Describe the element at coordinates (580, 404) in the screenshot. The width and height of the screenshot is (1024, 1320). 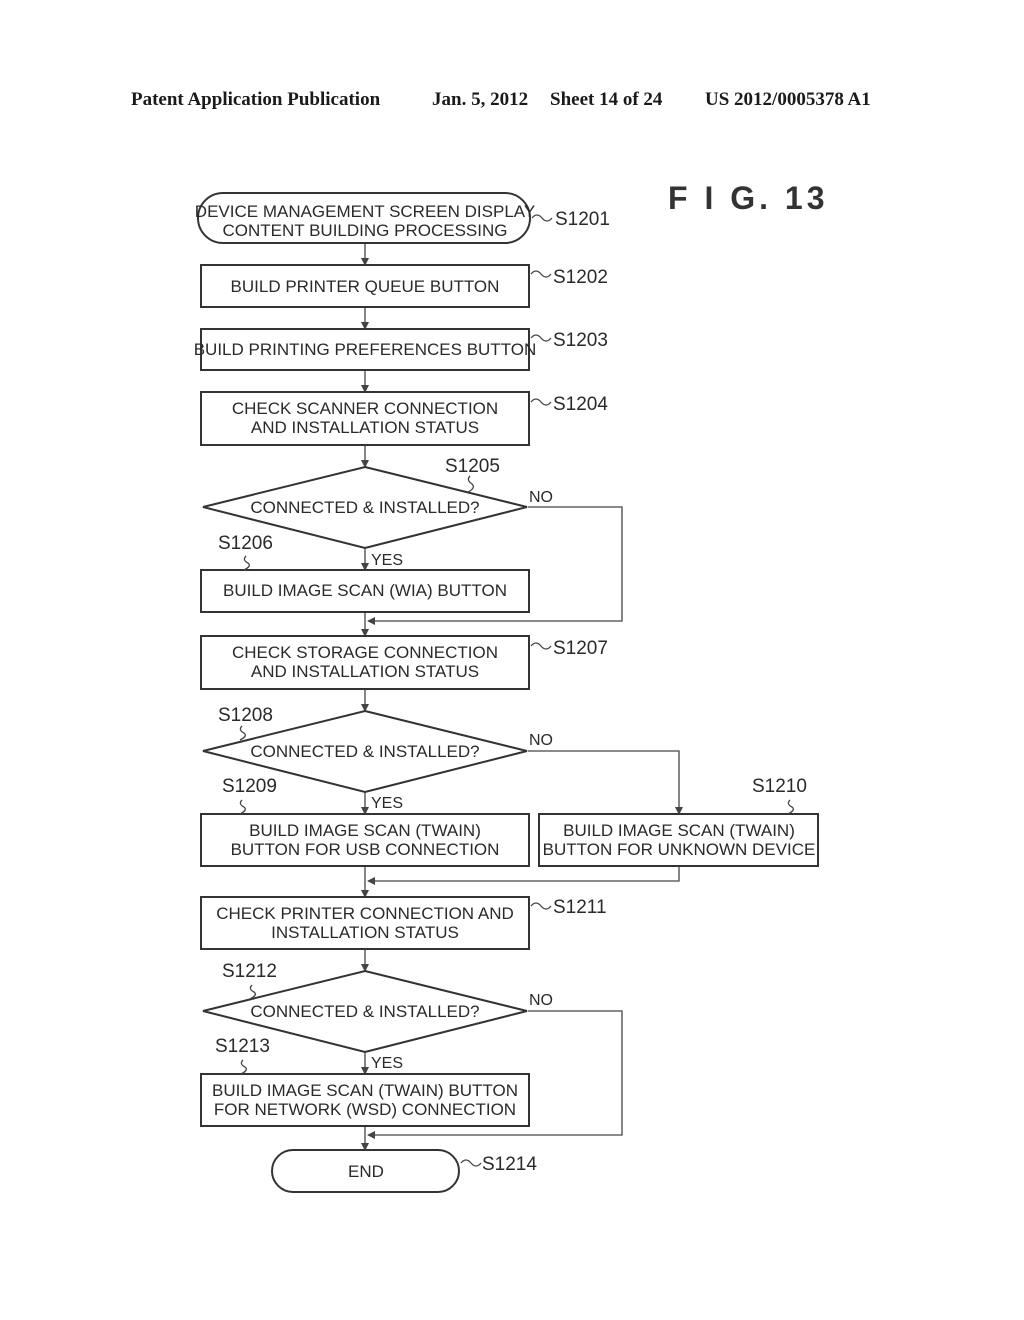
I see `step-label: S1204` at that location.